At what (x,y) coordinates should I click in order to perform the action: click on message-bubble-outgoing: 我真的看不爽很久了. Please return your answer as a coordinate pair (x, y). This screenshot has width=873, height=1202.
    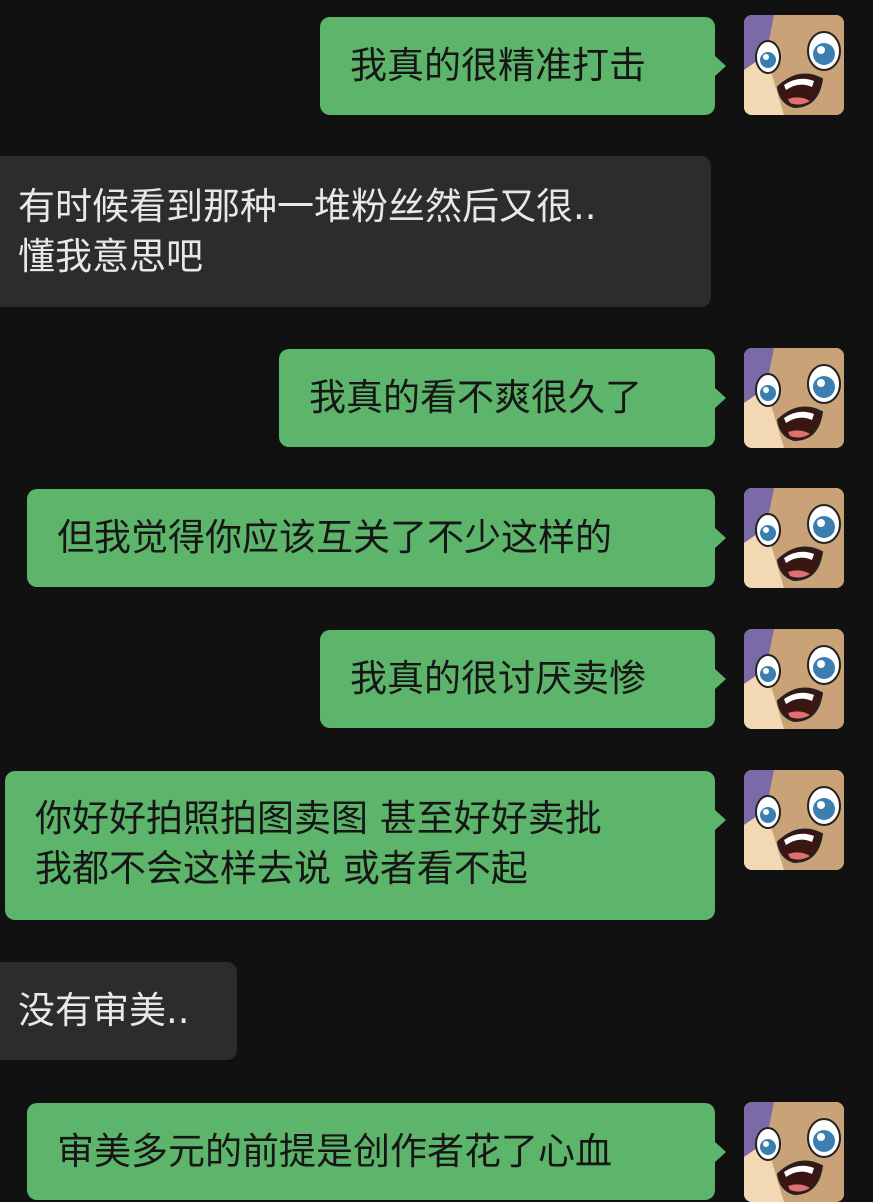
    Looking at the image, I should click on (497, 398).